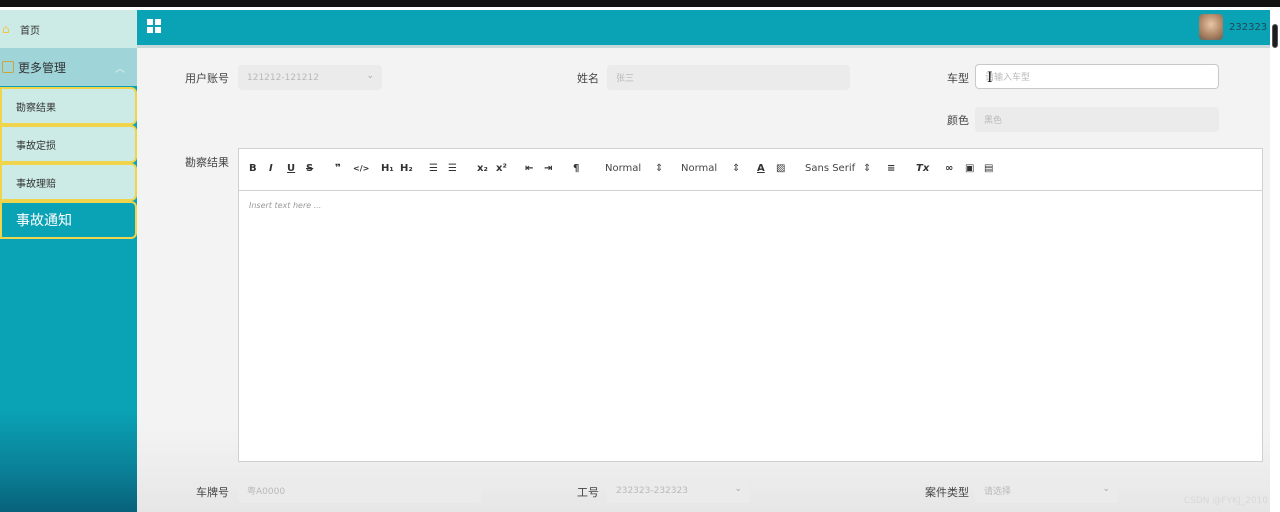  What do you see at coordinates (699, 168) in the screenshot?
I see `size-select: Normal` at bounding box center [699, 168].